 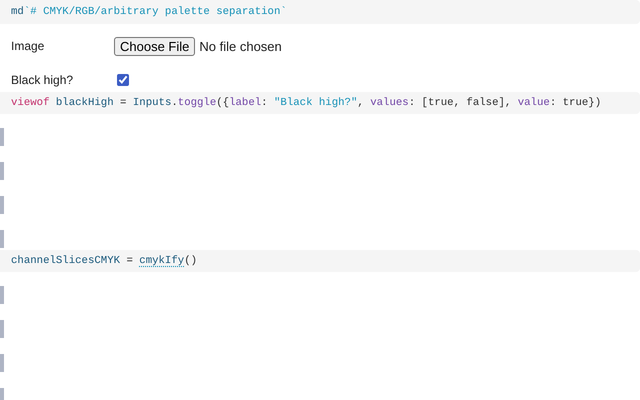 What do you see at coordinates (534, 103) in the screenshot?
I see `code-property: value` at bounding box center [534, 103].